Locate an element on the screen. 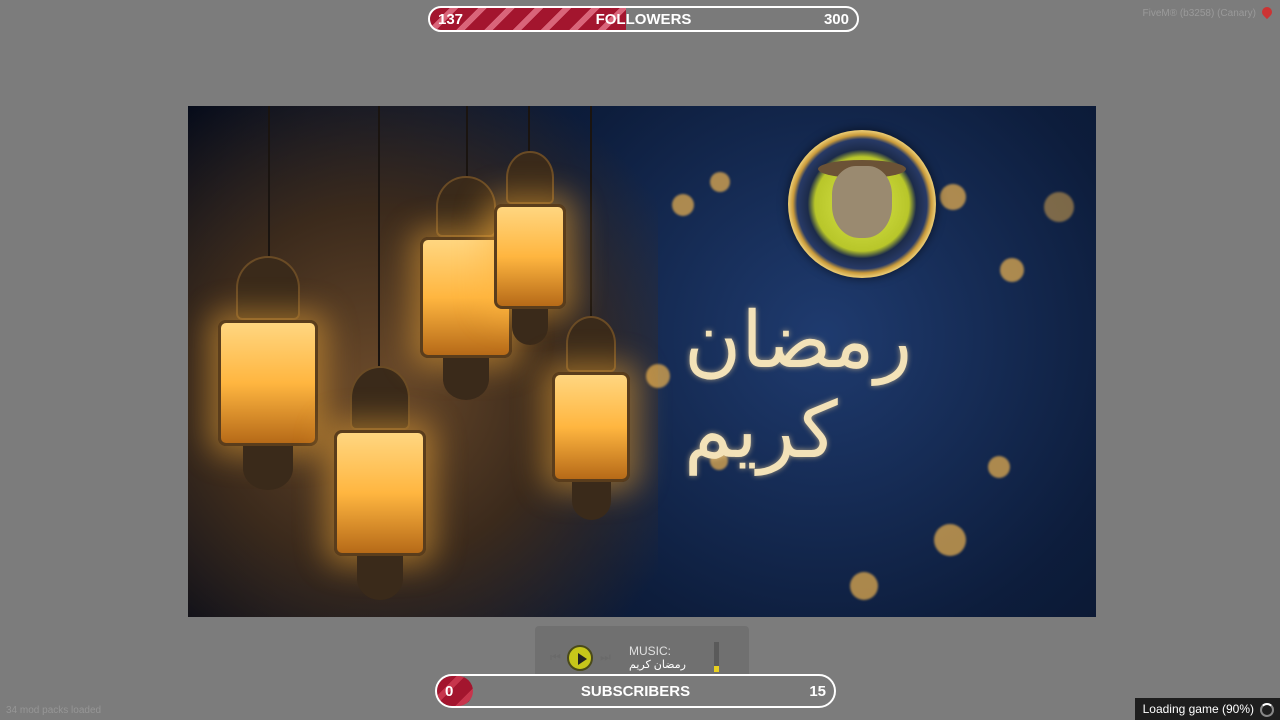 This screenshot has width=1280, height=720. play-button is located at coordinates (580, 658).